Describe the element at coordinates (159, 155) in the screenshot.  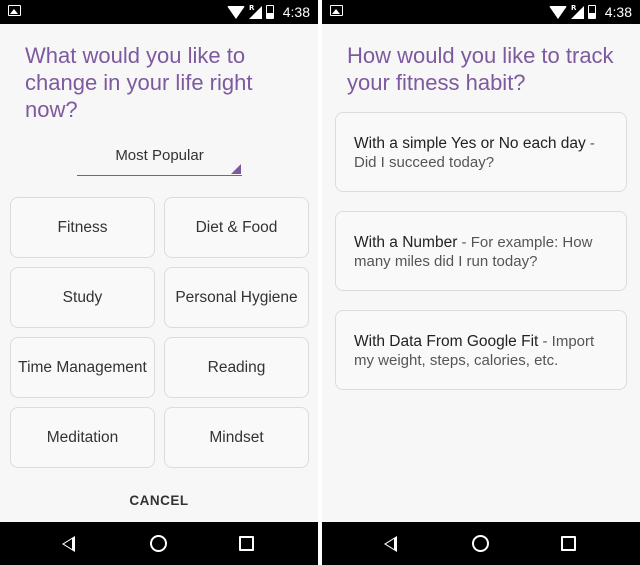
I see `dropdown-selected-value: Most Popular` at that location.